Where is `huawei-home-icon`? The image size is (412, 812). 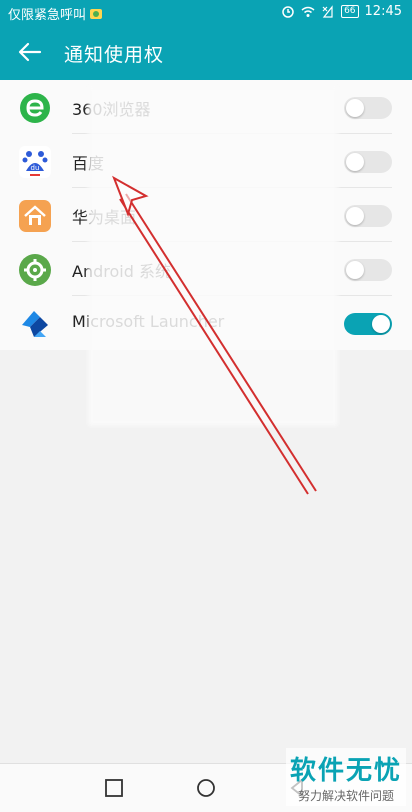
huawei-home-icon is located at coordinates (35, 216).